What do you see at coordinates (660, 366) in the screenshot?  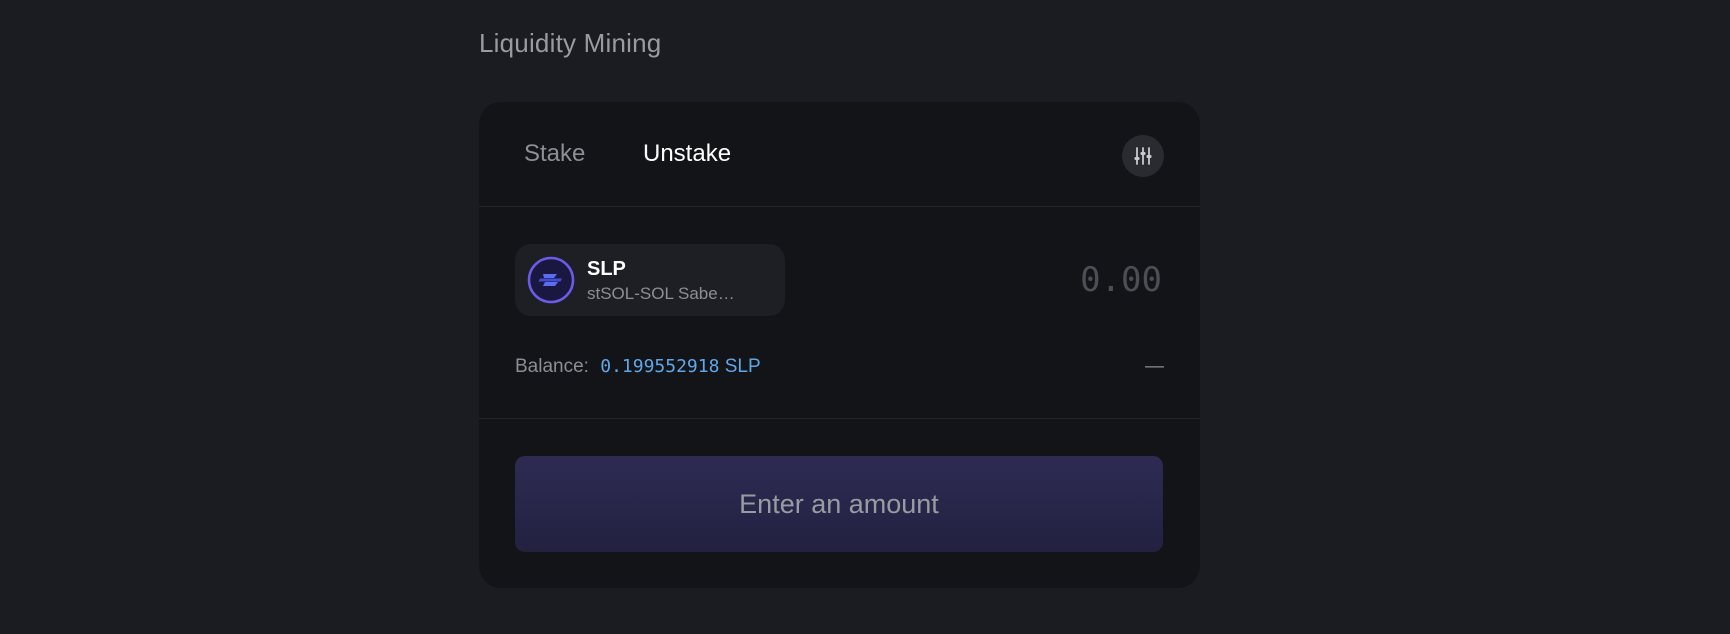 I see `balance-amount: 0.199552918` at bounding box center [660, 366].